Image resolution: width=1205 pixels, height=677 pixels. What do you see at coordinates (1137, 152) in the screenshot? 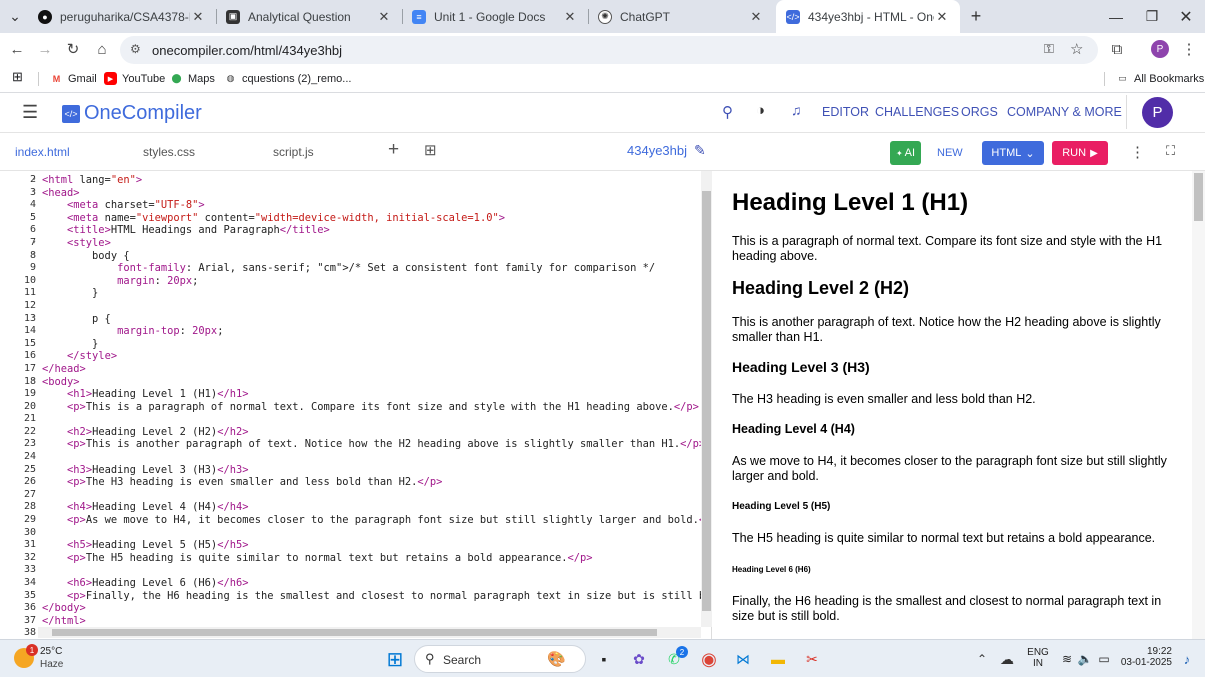
I see `more-options-icon: ⋮` at bounding box center [1137, 152].